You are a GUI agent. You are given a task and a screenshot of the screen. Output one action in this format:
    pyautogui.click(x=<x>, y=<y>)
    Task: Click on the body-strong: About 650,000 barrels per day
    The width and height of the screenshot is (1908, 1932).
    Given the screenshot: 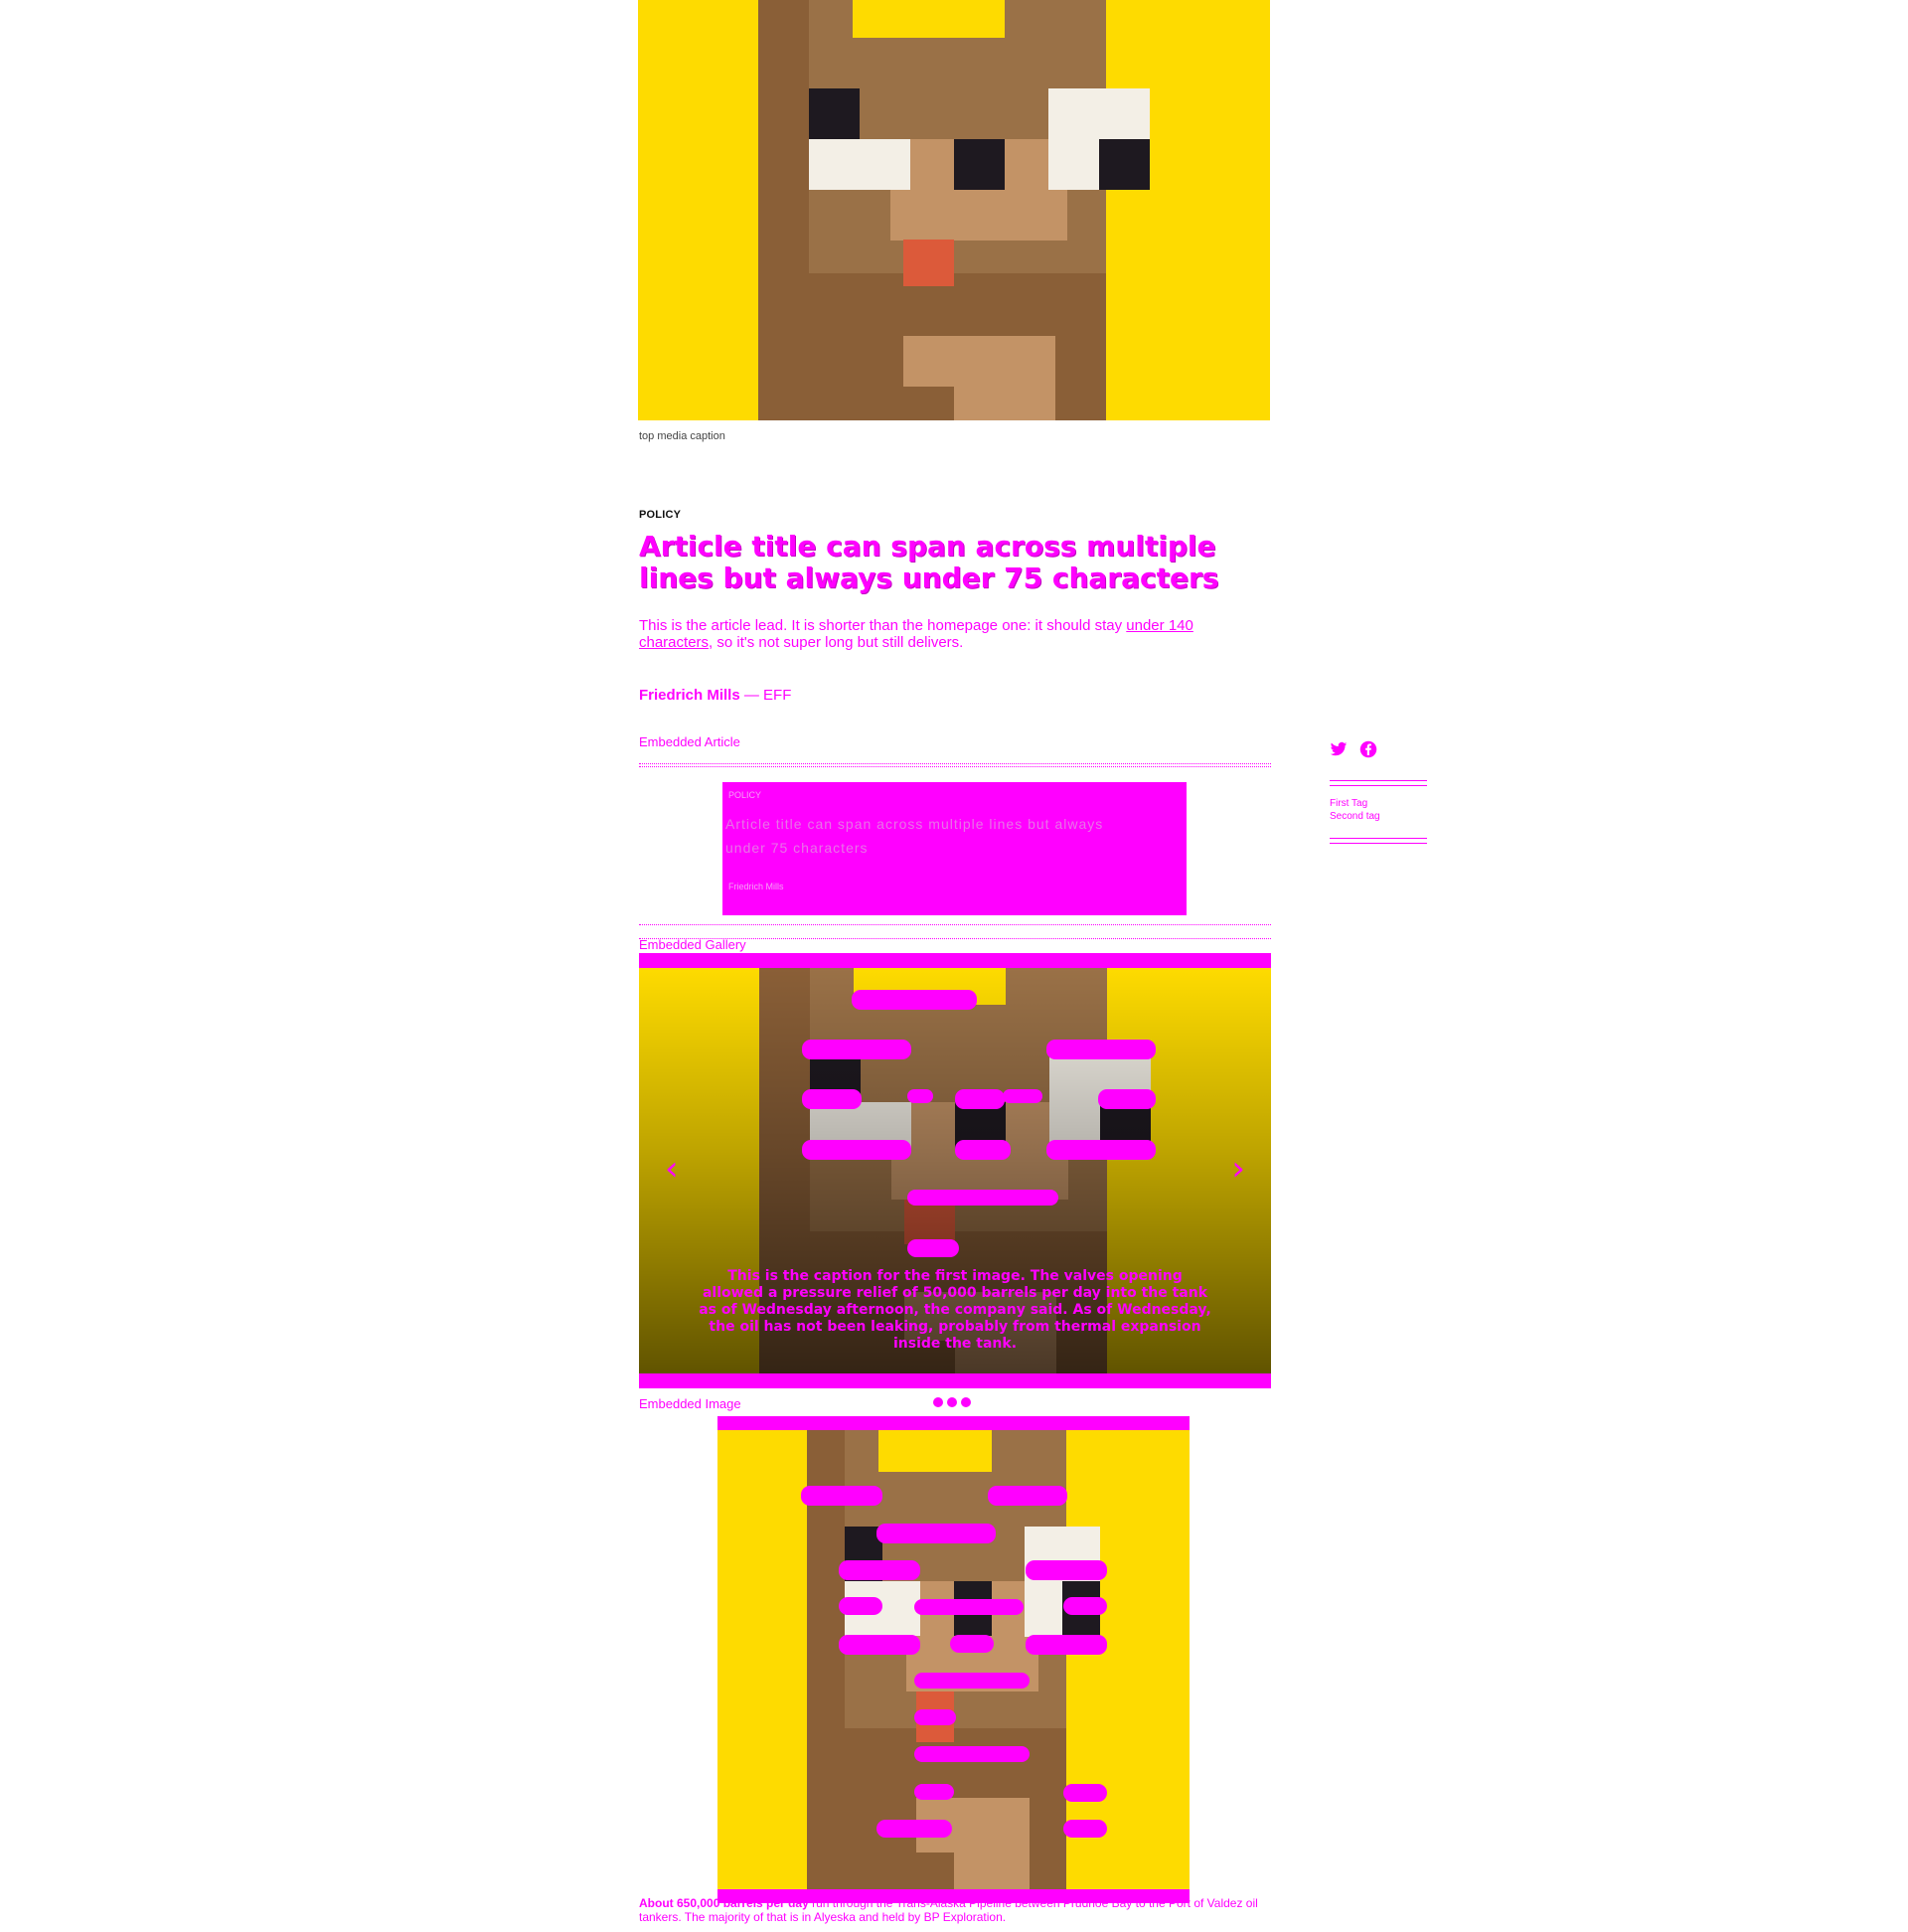 What is the action you would take?
    pyautogui.click(x=724, y=1903)
    